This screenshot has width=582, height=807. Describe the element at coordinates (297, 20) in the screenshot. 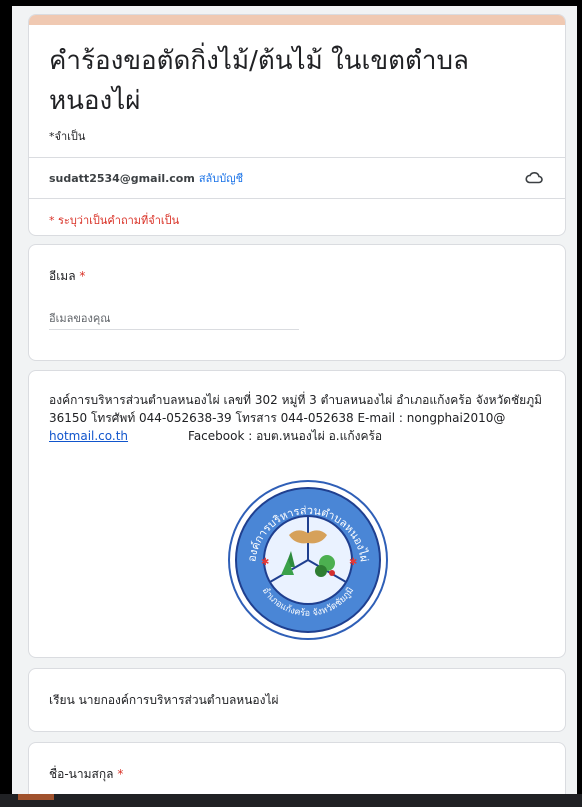

I see `header-accent-bar` at that location.